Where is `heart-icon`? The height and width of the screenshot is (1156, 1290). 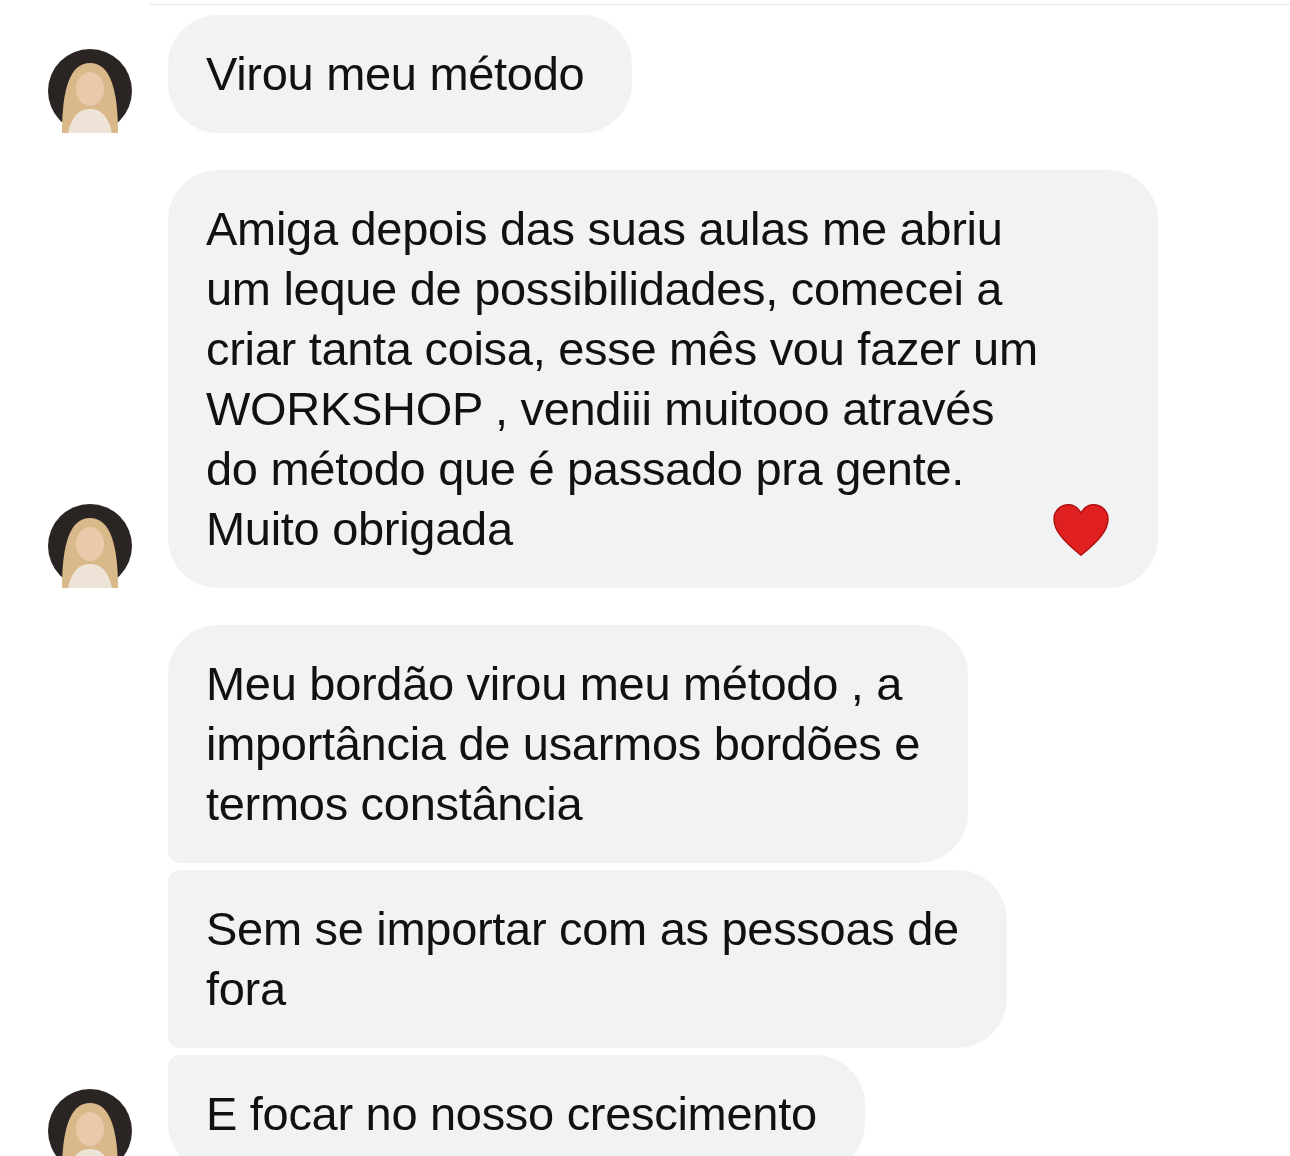
heart-icon is located at coordinates (1080, 530).